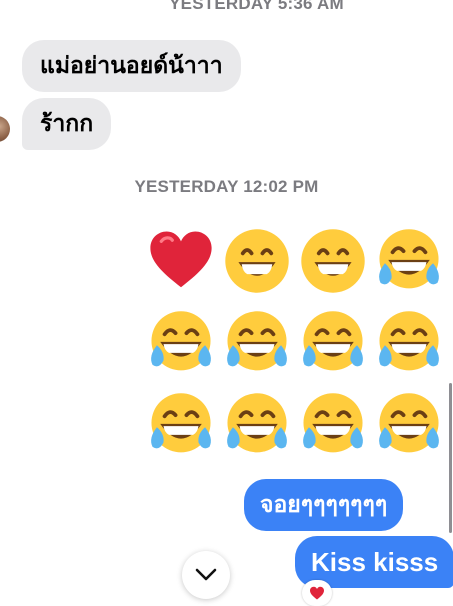 The image size is (453, 606). I want to click on reaction-badge, so click(317, 593).